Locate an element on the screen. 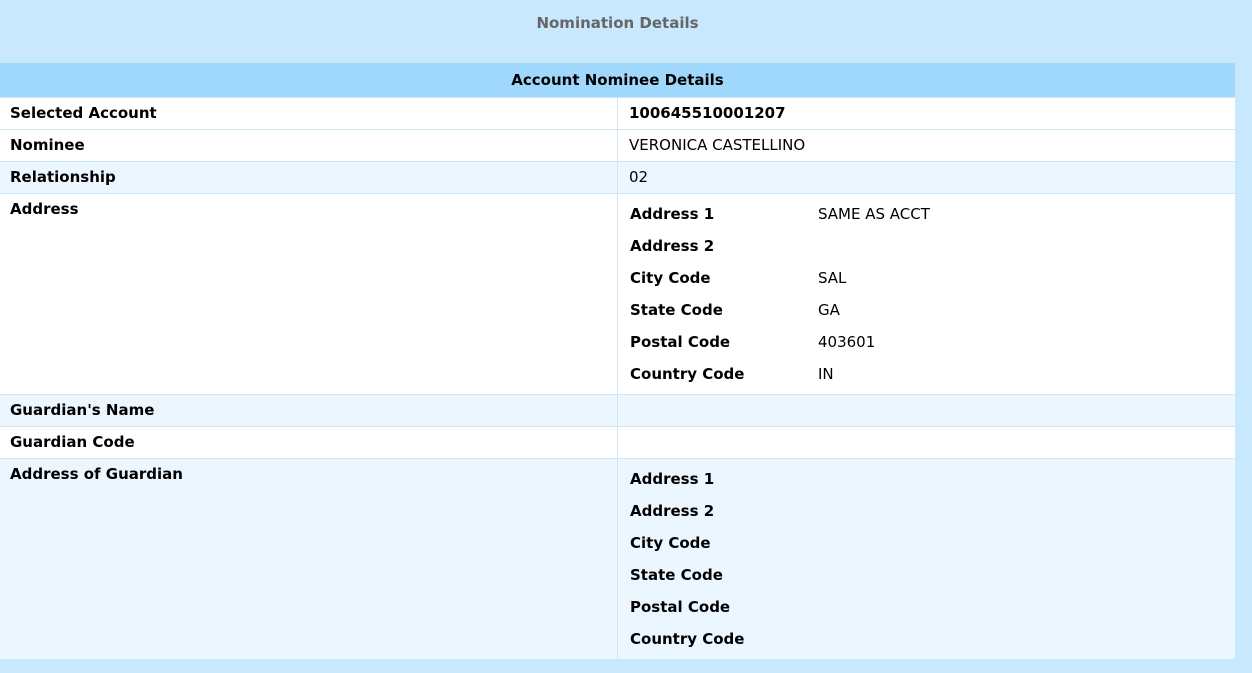 The width and height of the screenshot is (1252, 673). country-code-value: IN is located at coordinates (826, 374).